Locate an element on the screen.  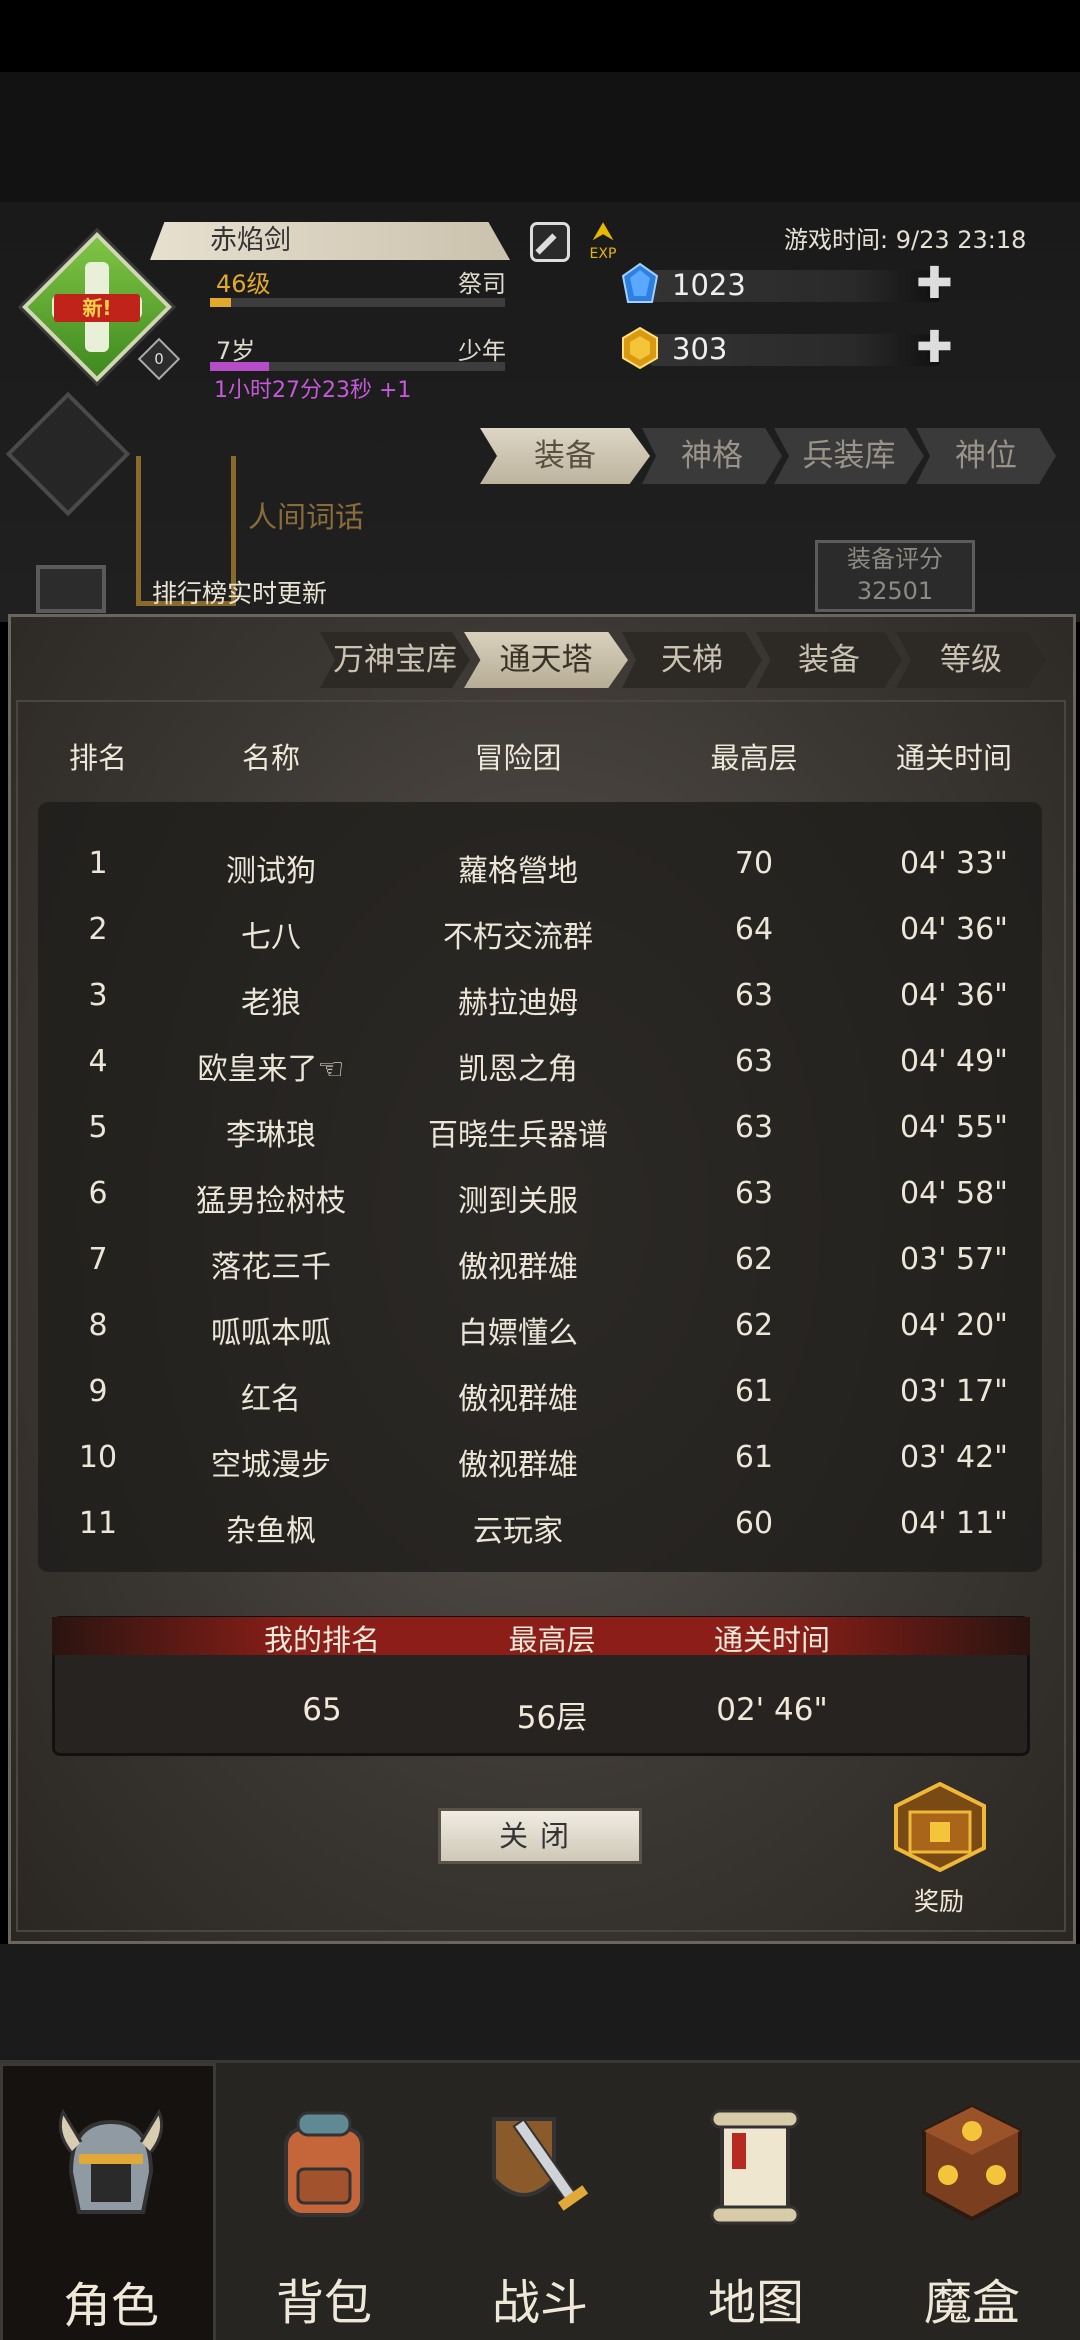
table-row: 9 红名 傲视群雄 61 03' 17" is located at coordinates (543, 1395).